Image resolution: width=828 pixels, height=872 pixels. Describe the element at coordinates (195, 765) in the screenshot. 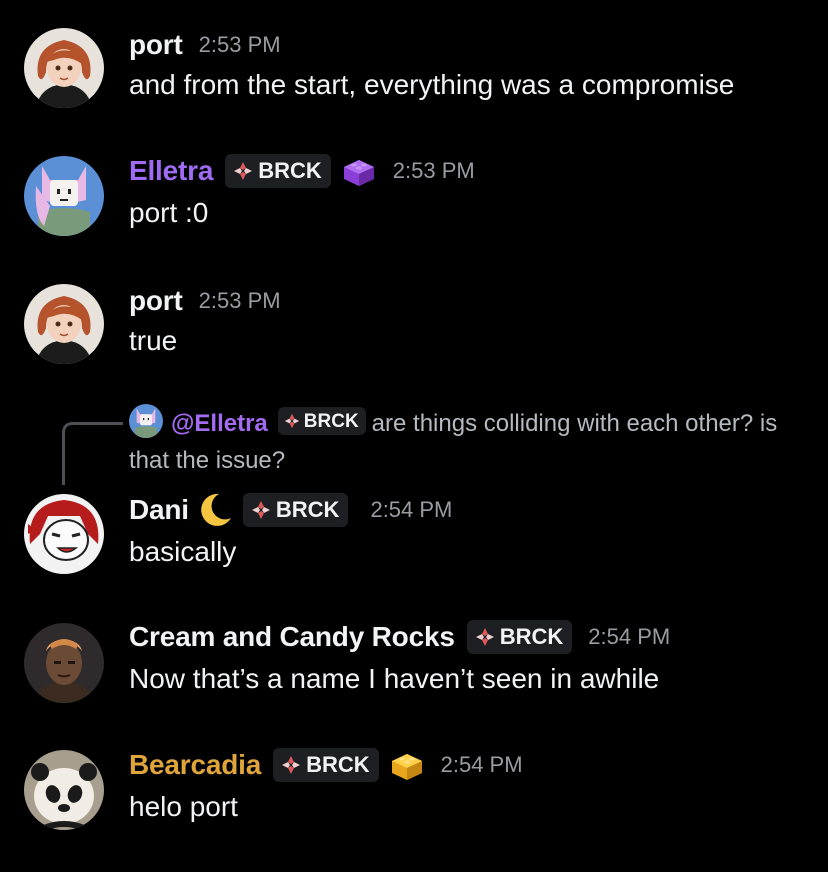

I see `author-name: Bearcadia` at that location.